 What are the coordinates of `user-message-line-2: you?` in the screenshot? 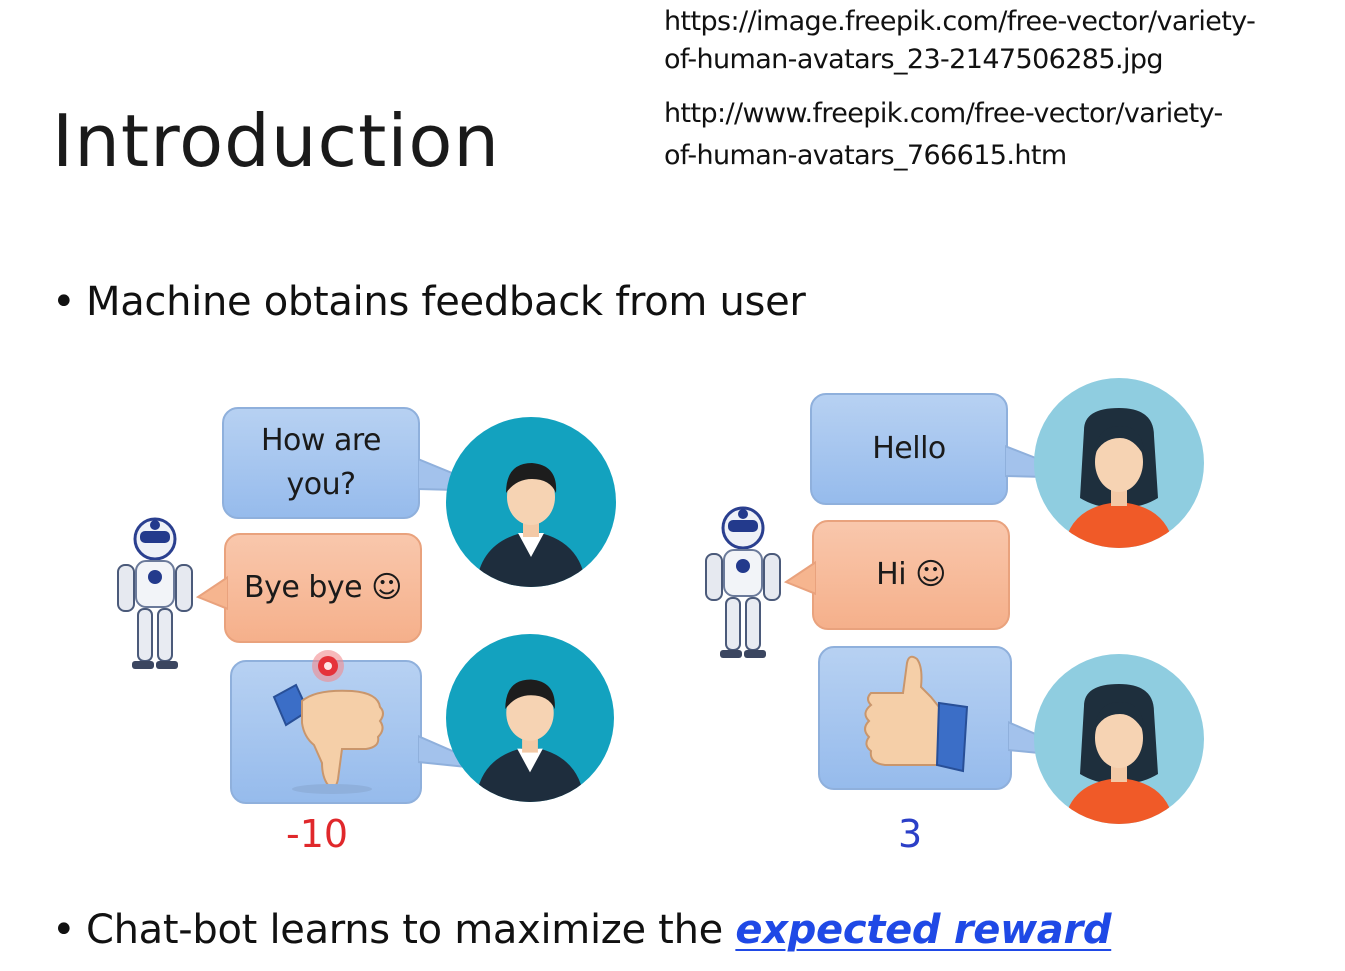 It's located at (321, 484).